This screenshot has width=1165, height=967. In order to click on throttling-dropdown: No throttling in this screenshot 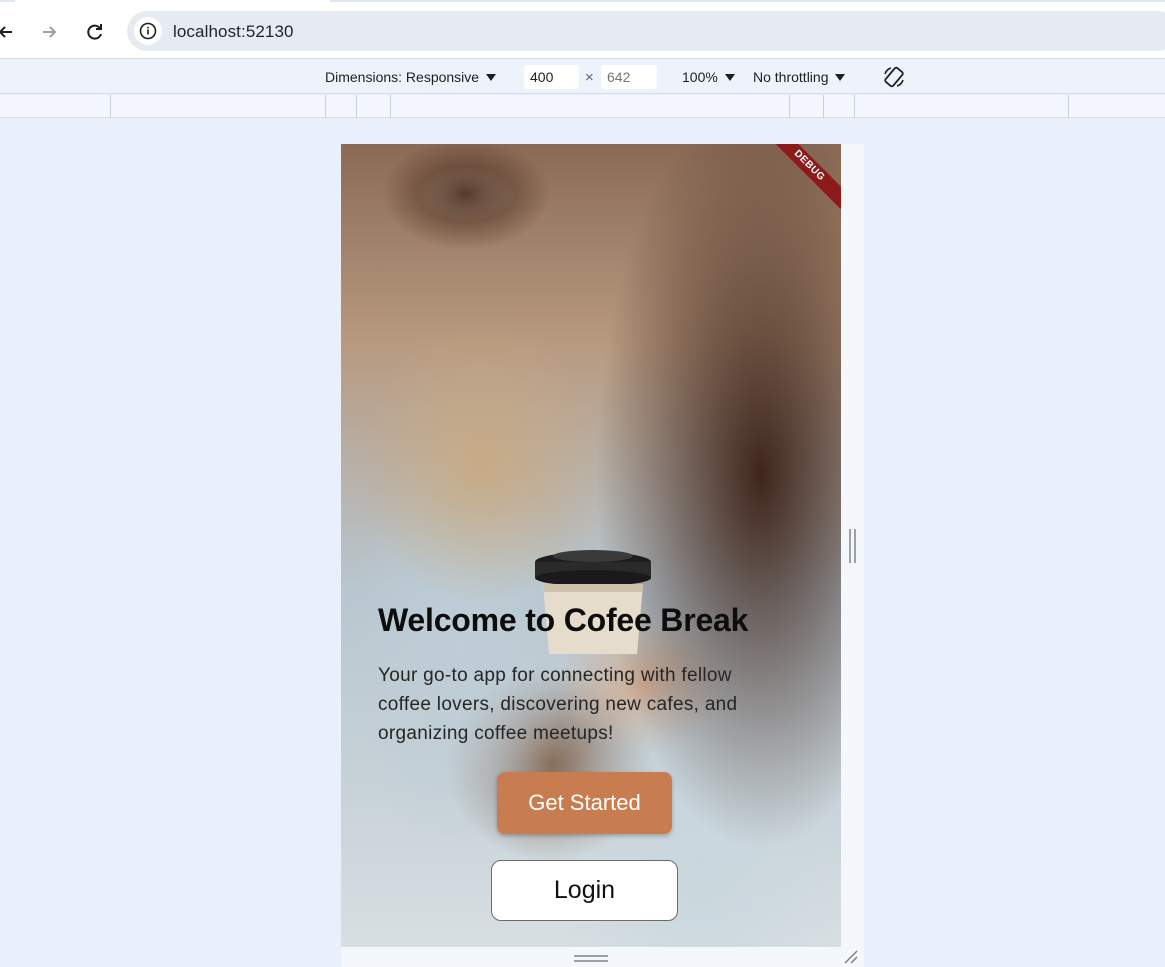, I will do `click(799, 77)`.